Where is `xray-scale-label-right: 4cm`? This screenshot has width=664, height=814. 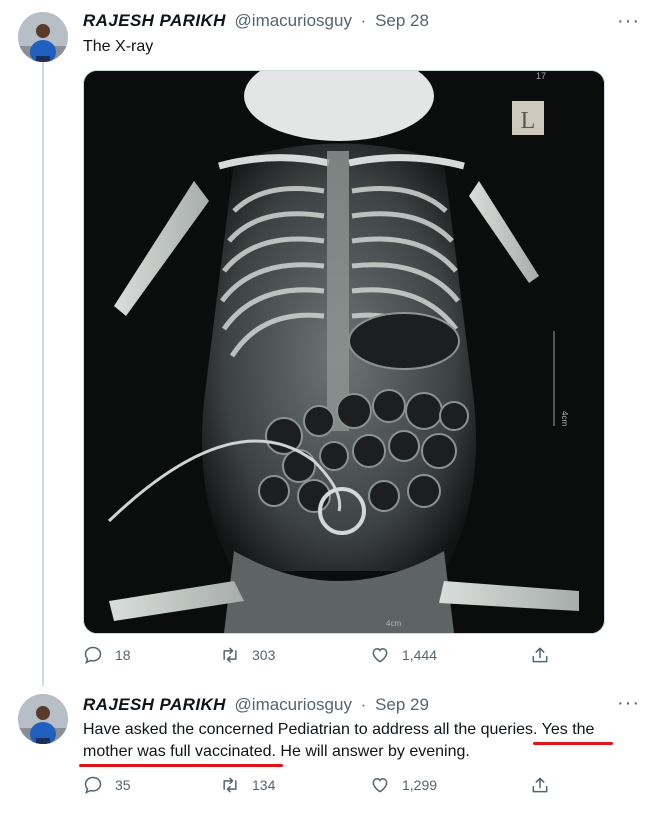 xray-scale-label-right: 4cm is located at coordinates (564, 418).